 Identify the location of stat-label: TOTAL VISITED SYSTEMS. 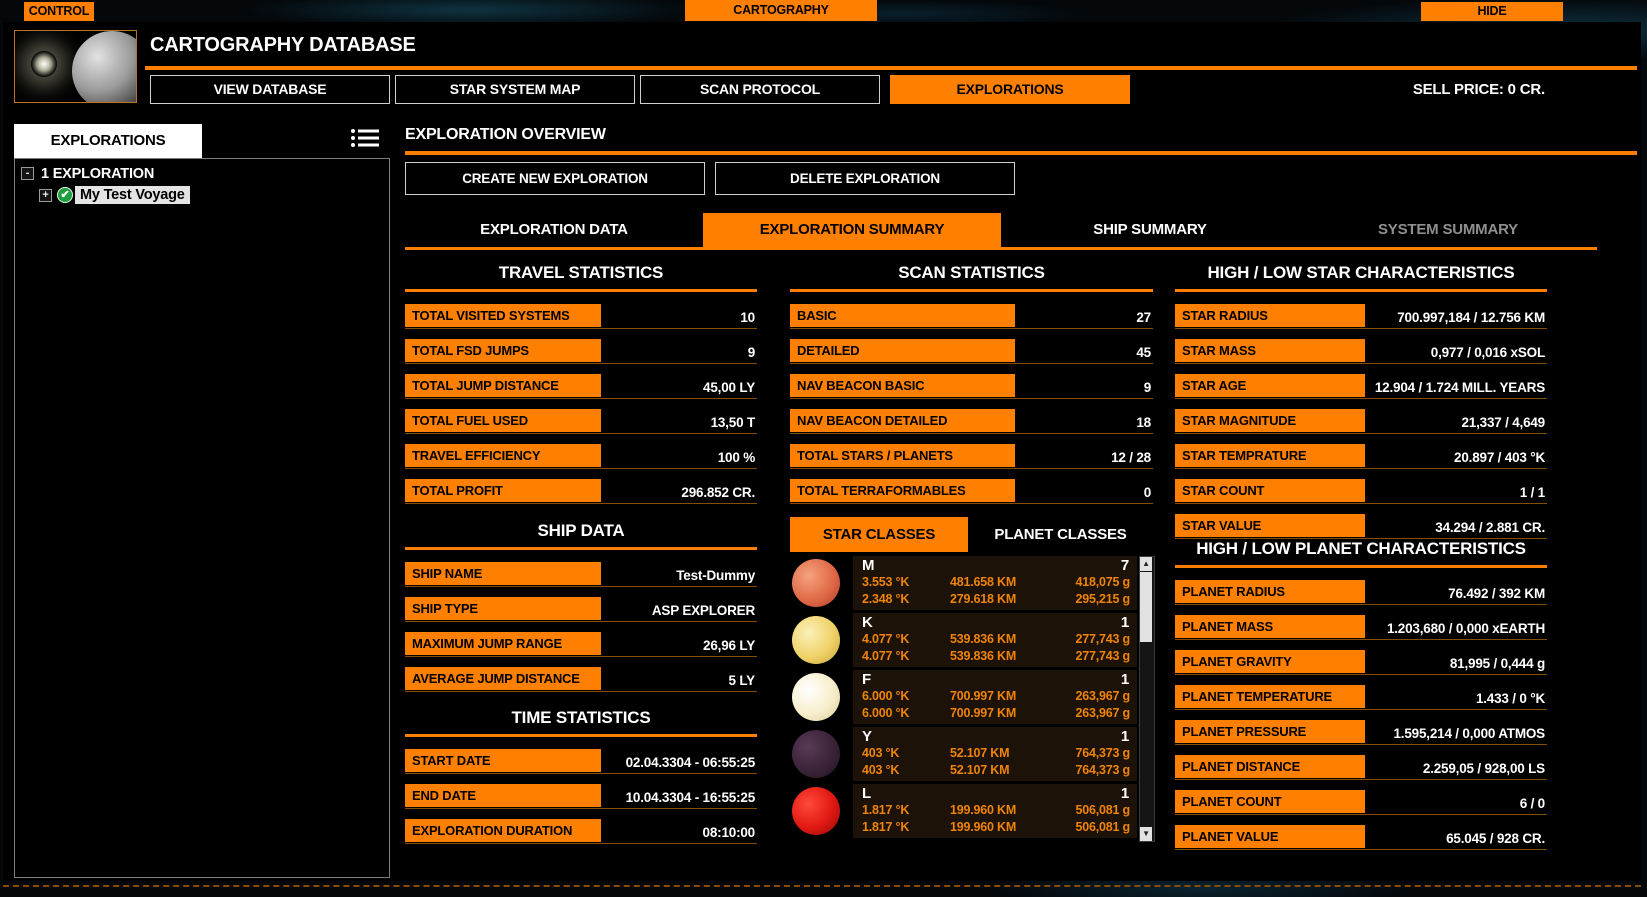
(503, 315).